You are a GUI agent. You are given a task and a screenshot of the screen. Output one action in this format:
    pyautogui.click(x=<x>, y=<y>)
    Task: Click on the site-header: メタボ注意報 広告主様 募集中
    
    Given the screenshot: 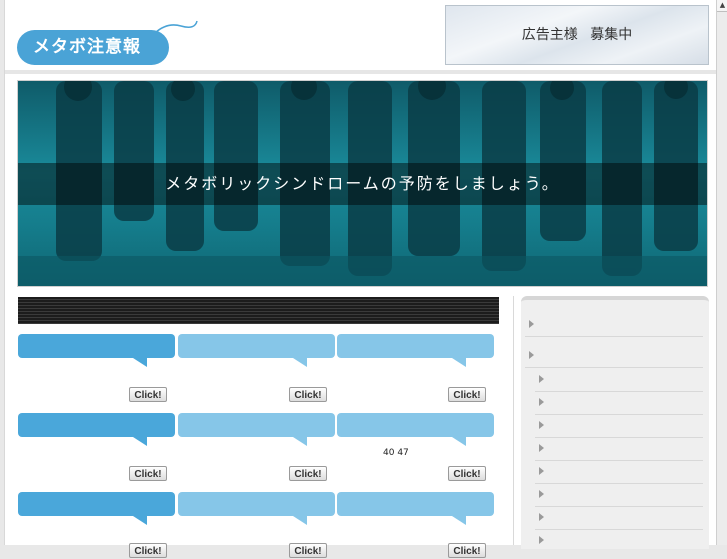 What is the action you would take?
    pyautogui.click(x=360, y=35)
    